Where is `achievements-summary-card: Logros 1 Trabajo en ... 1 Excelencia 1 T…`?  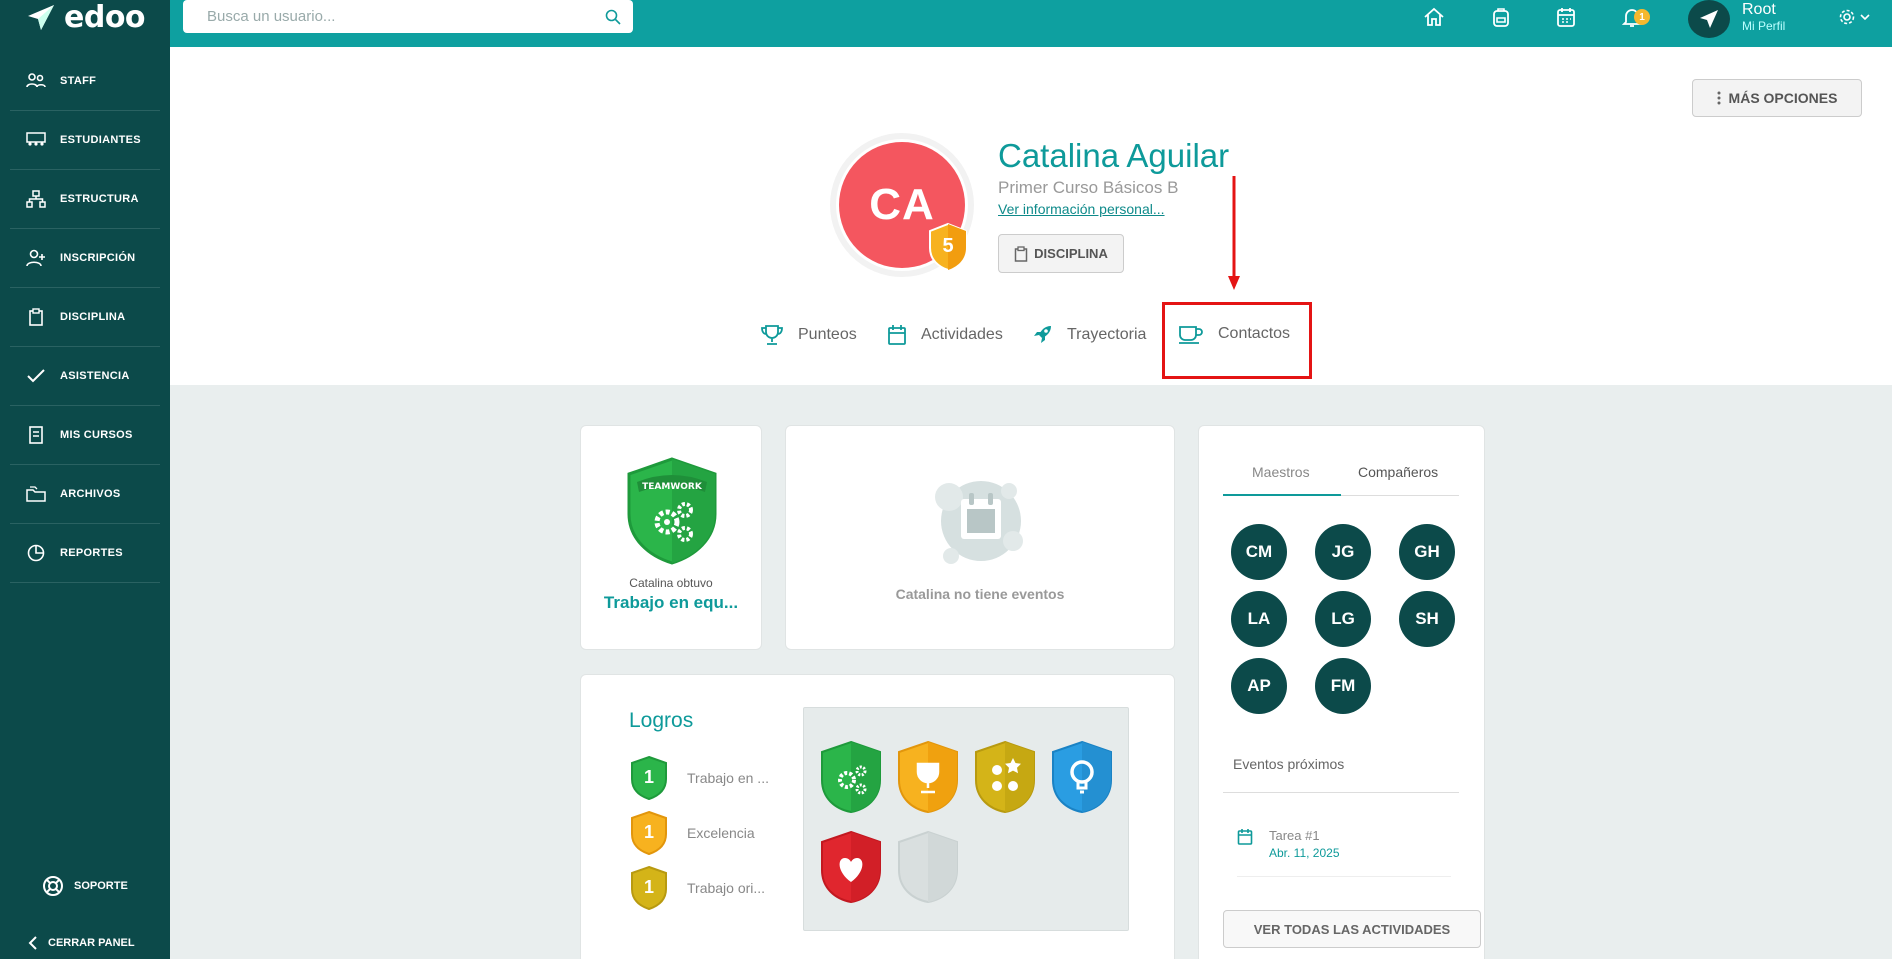
achievements-summary-card: Logros 1 Trabajo en ... 1 Excelencia 1 T… is located at coordinates (877, 816).